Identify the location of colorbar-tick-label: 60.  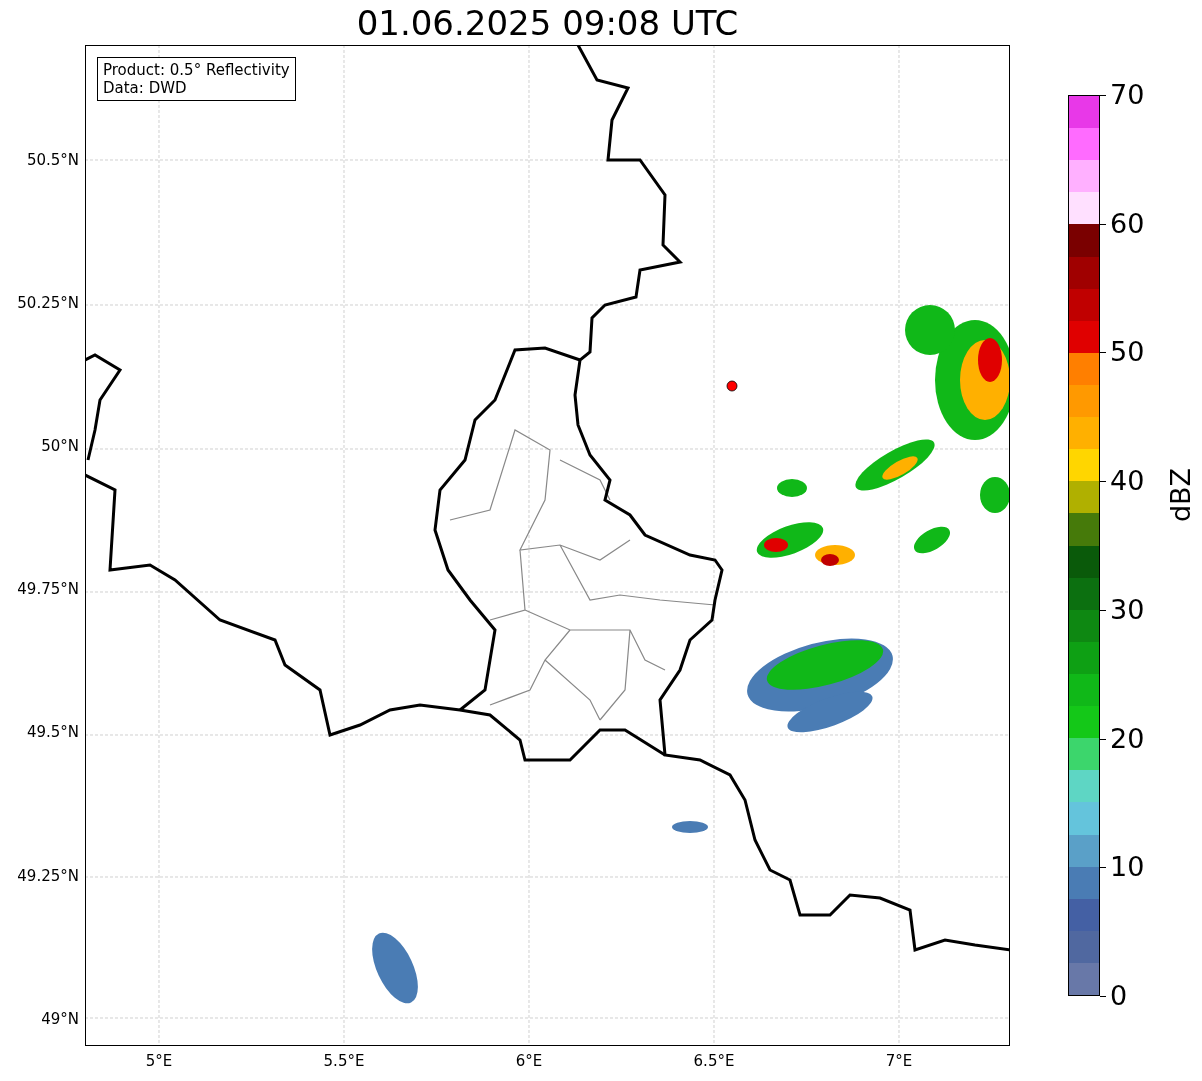
(1127, 223).